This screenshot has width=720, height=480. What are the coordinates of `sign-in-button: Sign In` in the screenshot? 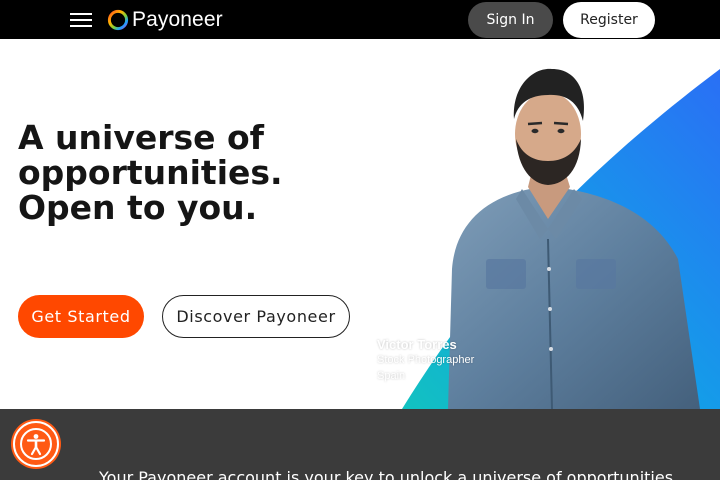 It's located at (510, 20).